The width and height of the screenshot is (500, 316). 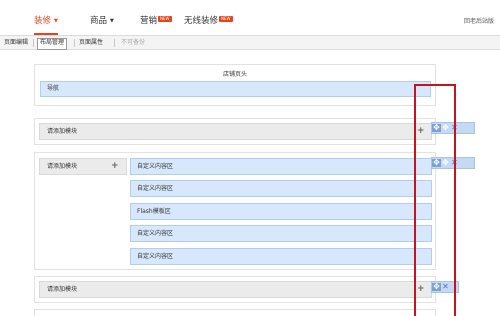 What do you see at coordinates (149, 21) in the screenshot?
I see `nav-marketing-label: 营销` at bounding box center [149, 21].